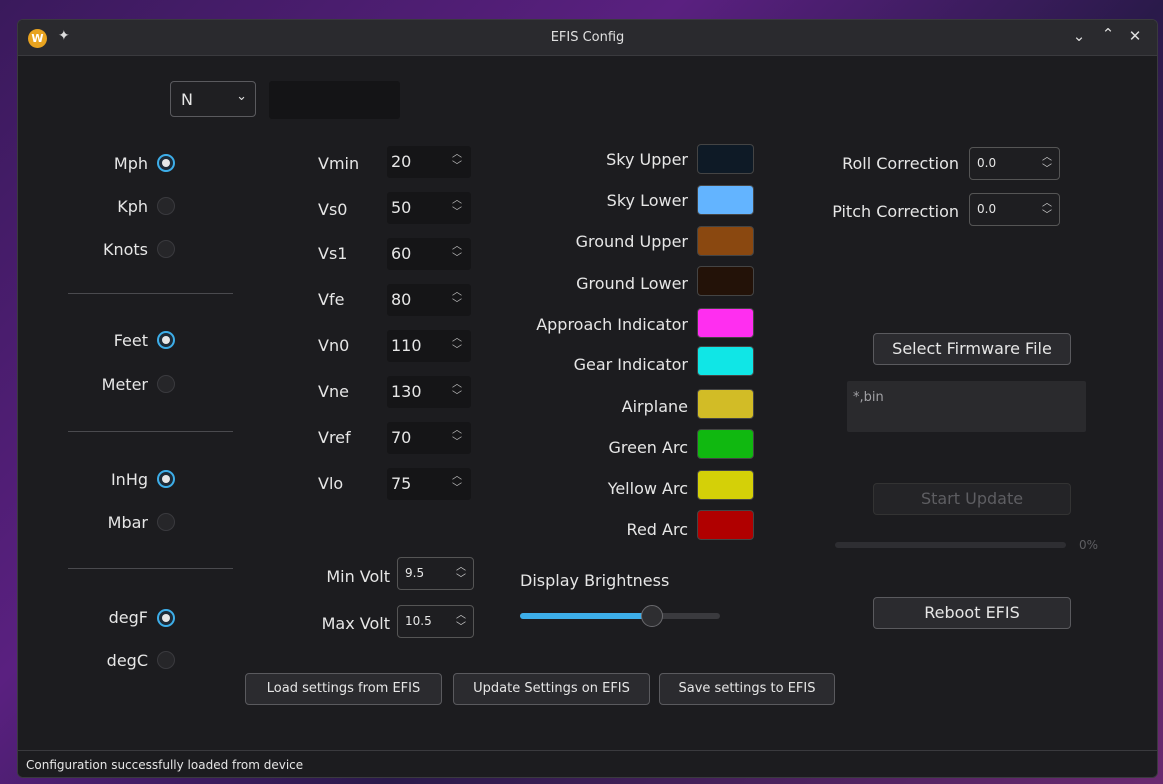 The image size is (1163, 784). What do you see at coordinates (334, 100) in the screenshot?
I see `top-text-field` at bounding box center [334, 100].